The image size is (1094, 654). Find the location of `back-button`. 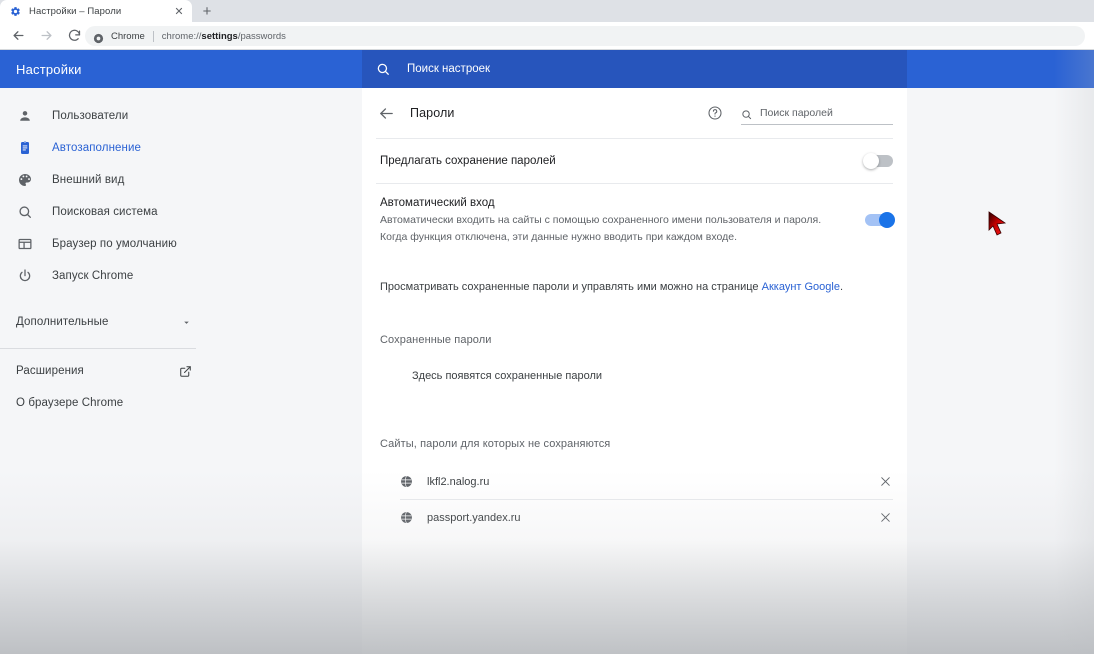

back-button is located at coordinates (18, 36).